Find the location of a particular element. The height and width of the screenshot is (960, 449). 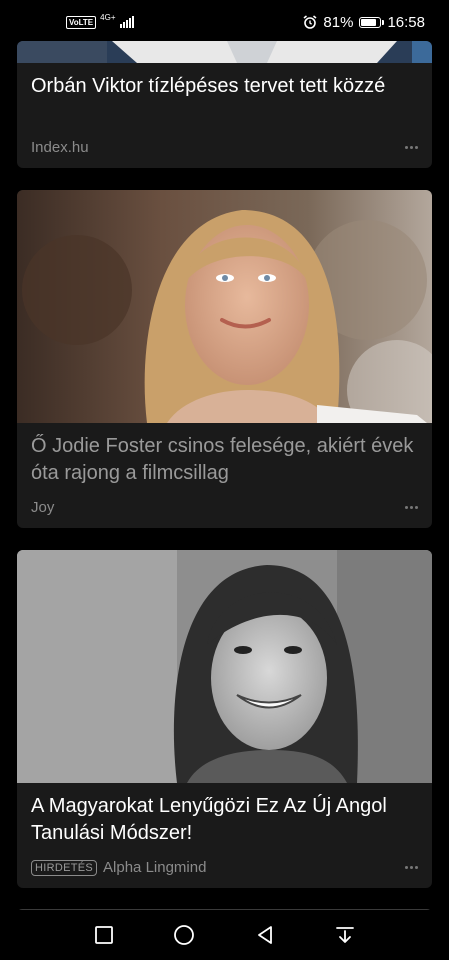

ad-source: Alpha Lingmind is located at coordinates (155, 867).